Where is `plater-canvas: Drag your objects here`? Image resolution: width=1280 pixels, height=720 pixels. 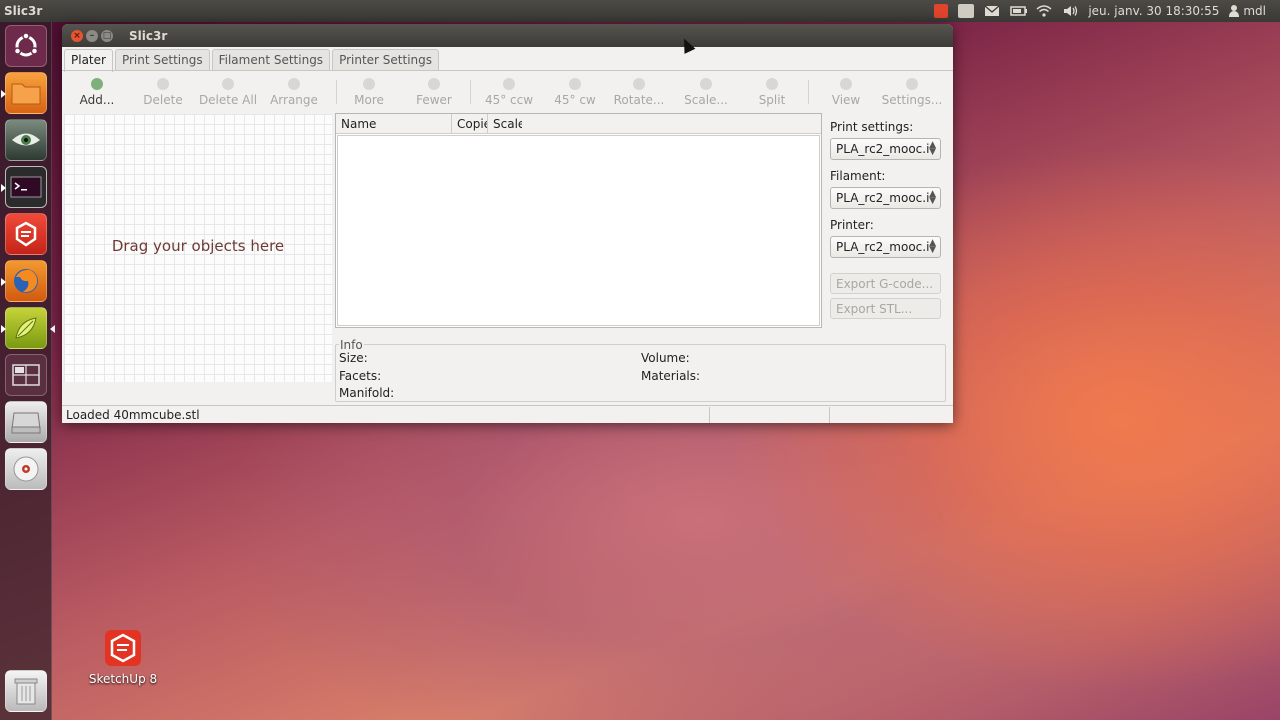
plater-canvas: Drag your objects here is located at coordinates (198, 248).